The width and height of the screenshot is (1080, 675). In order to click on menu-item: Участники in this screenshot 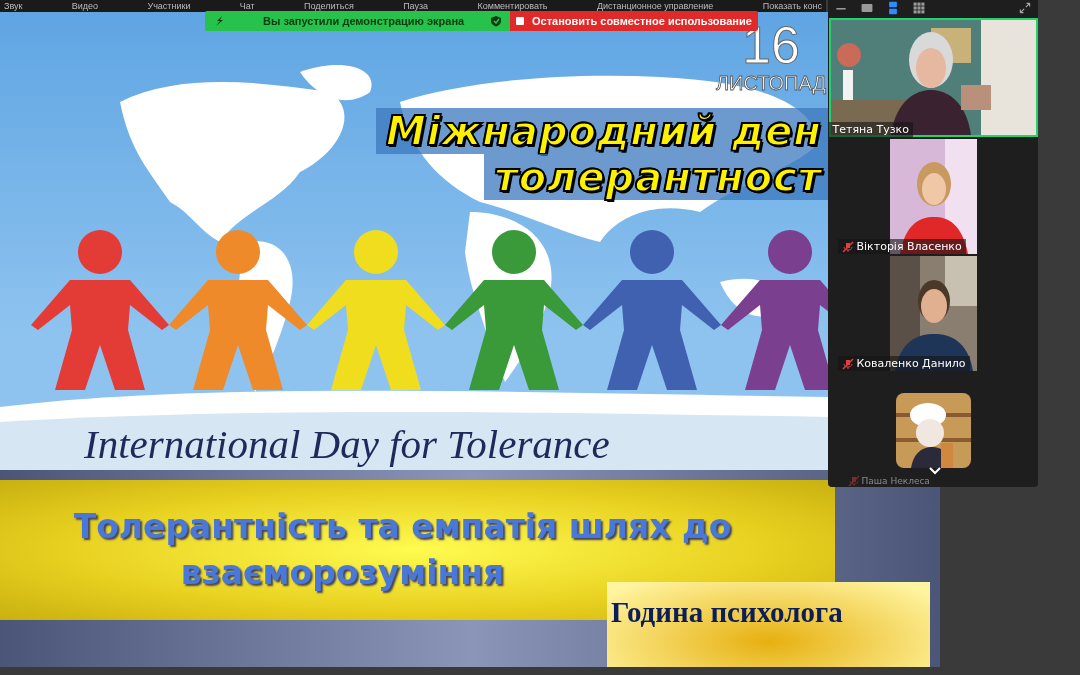, I will do `click(169, 6)`.